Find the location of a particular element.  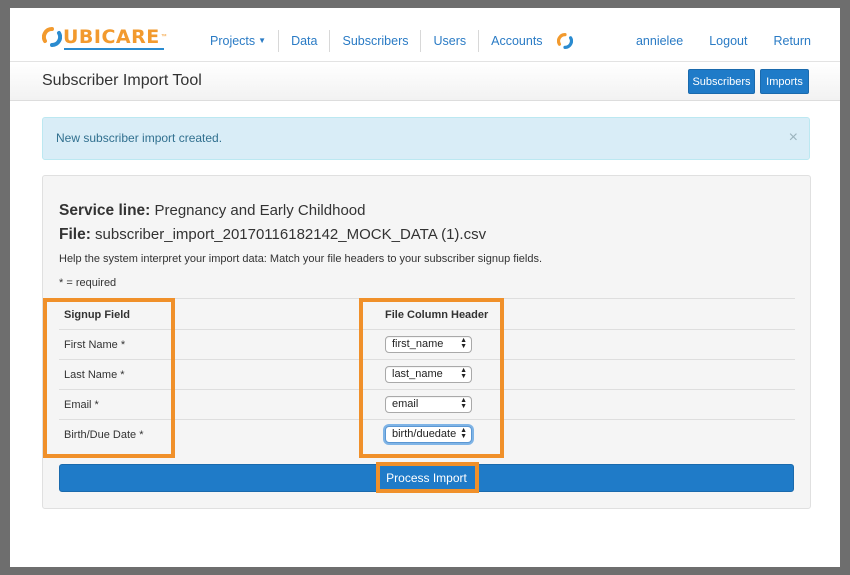

column-header-file-column: File Column Header is located at coordinates (437, 315).